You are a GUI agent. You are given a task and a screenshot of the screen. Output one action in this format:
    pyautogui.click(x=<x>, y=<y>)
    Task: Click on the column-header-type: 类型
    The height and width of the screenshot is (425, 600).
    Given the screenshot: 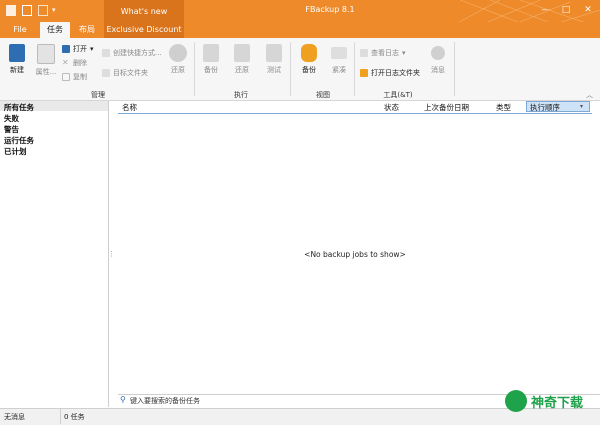 What is the action you would take?
    pyautogui.click(x=503, y=107)
    